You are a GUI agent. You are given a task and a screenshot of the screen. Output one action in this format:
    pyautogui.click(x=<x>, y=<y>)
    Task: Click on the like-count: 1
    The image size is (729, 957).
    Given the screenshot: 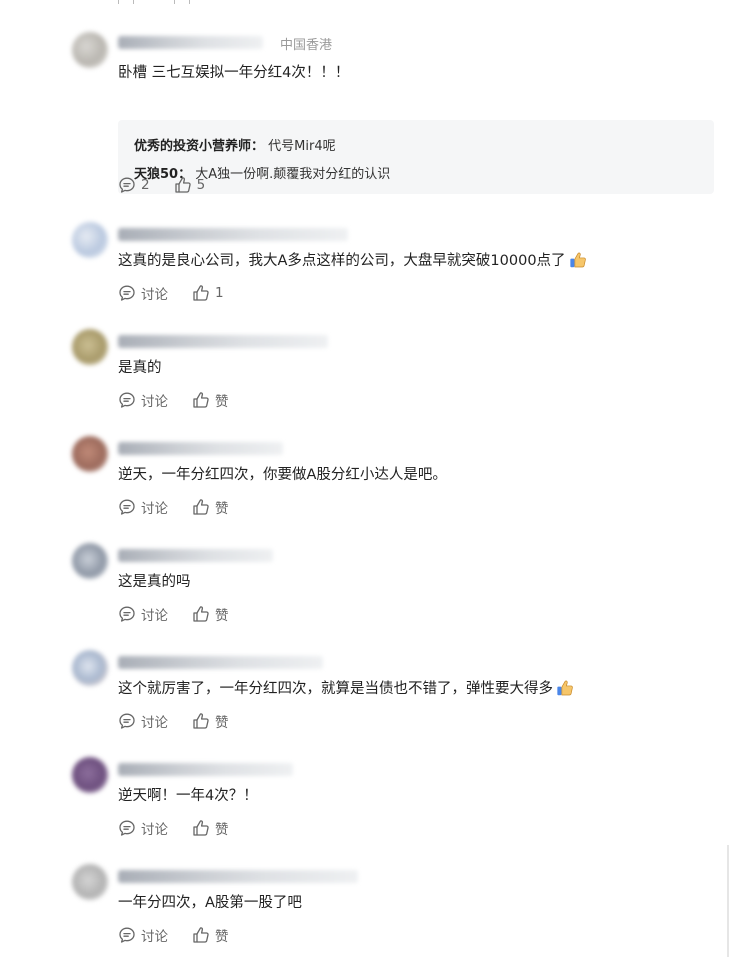 What is the action you would take?
    pyautogui.click(x=219, y=293)
    